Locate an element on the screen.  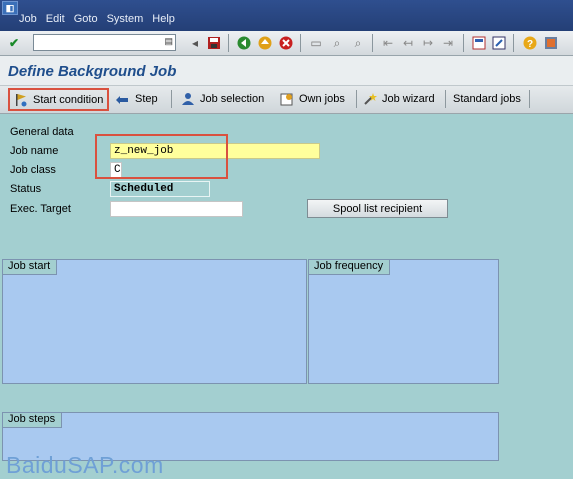
job-selection-label: Job selection is located at coordinates (232, 99).